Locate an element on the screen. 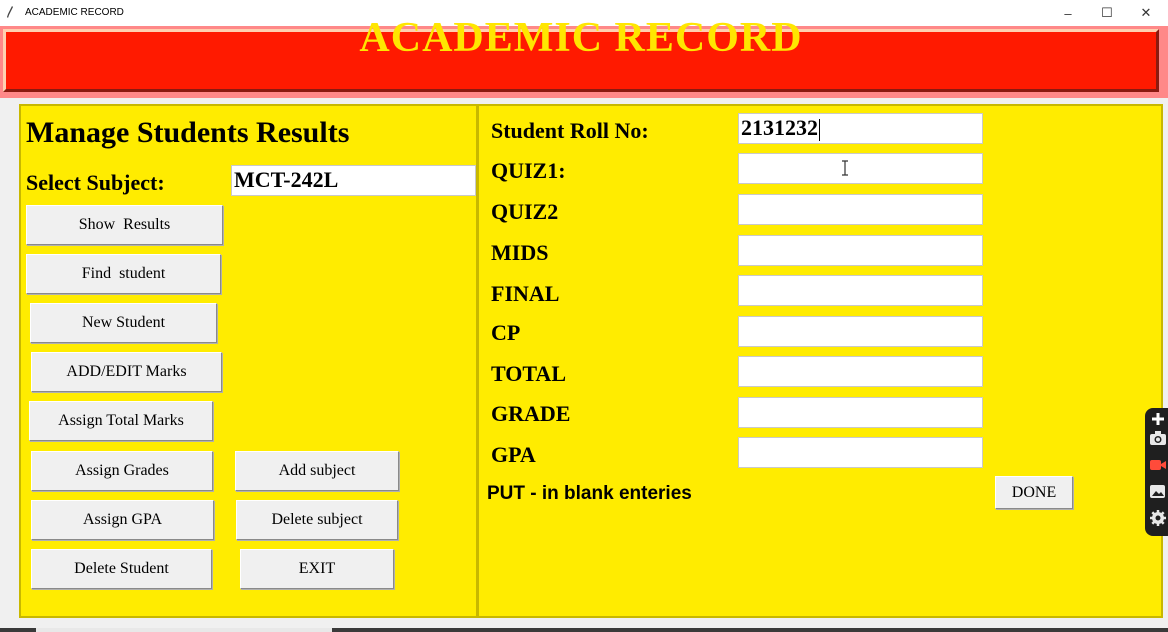 This screenshot has height=632, width=1168. subject-field: MCT-242L is located at coordinates (353, 180).